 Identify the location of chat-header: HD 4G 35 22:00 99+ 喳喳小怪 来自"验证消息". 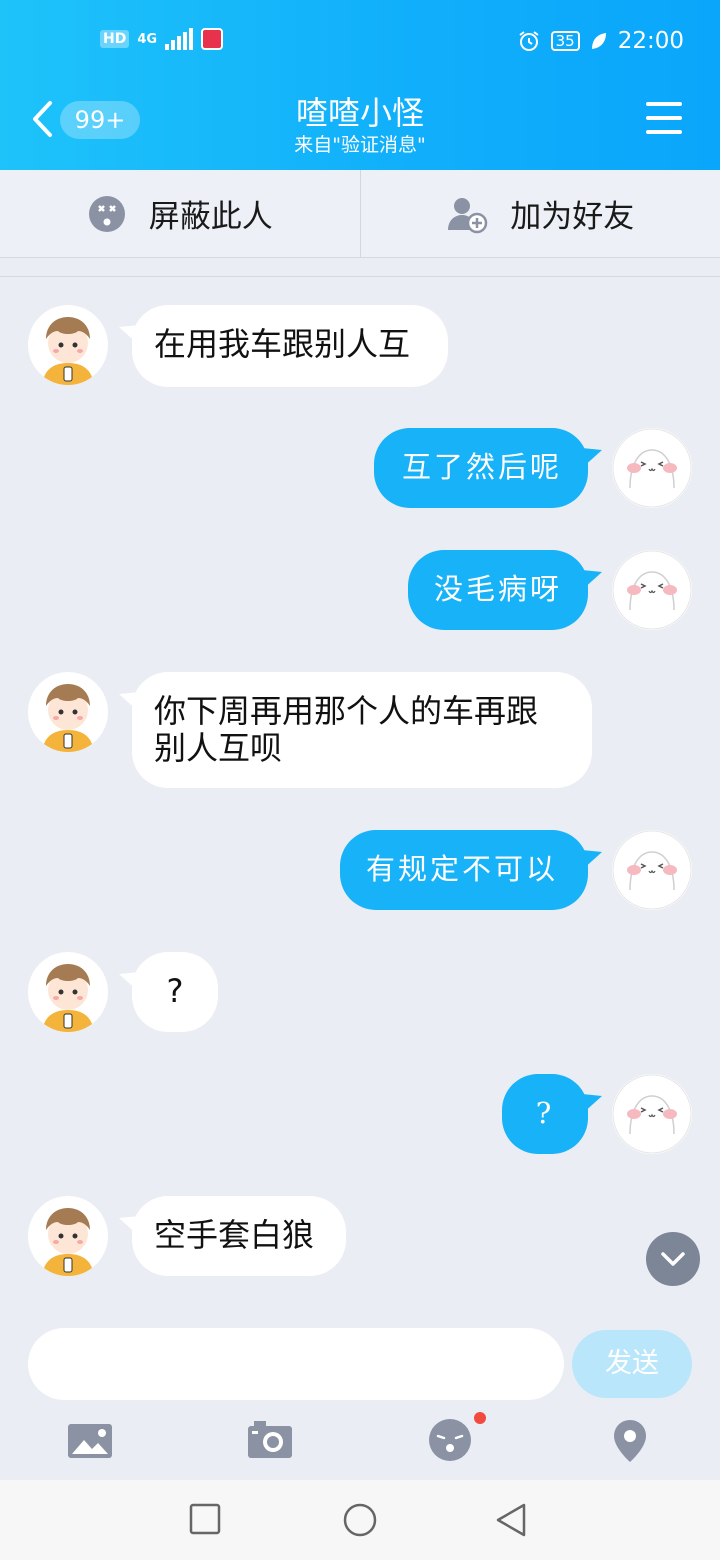
(360, 85).